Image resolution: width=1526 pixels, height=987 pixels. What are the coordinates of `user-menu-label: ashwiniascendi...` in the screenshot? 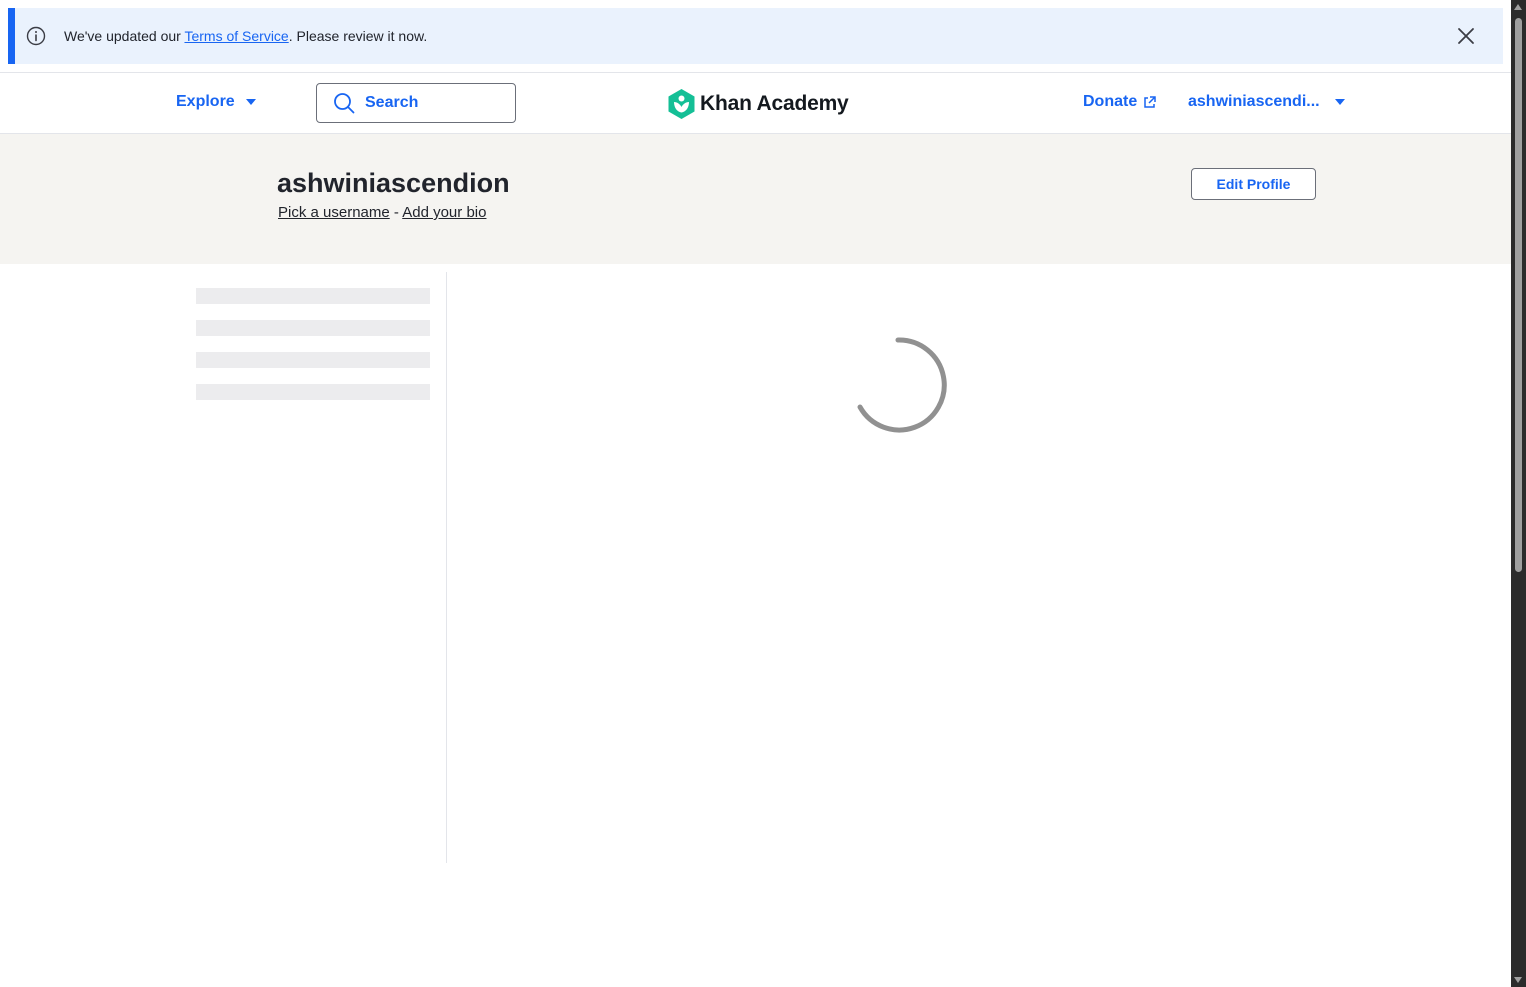 It's located at (1254, 101).